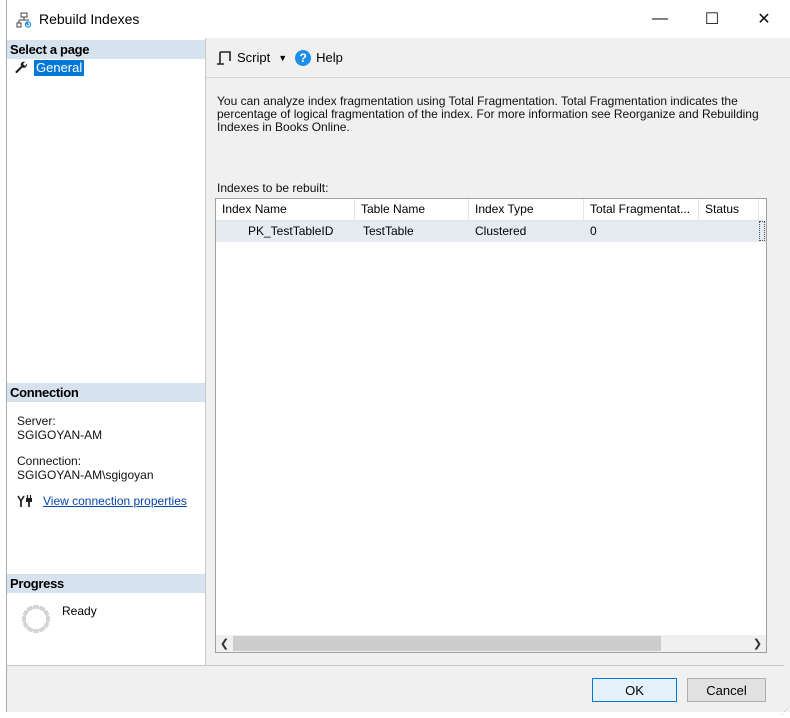 Image resolution: width=790 pixels, height=718 pixels. I want to click on window-title: Rebuild Indexes, so click(89, 19).